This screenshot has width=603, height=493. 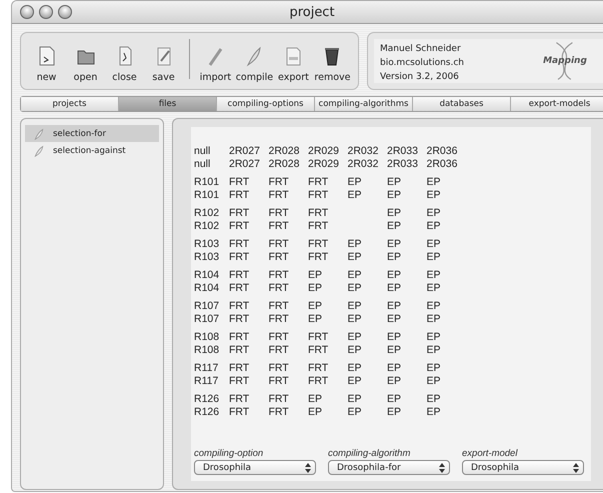 I want to click on minimize-window-button, so click(x=46, y=12).